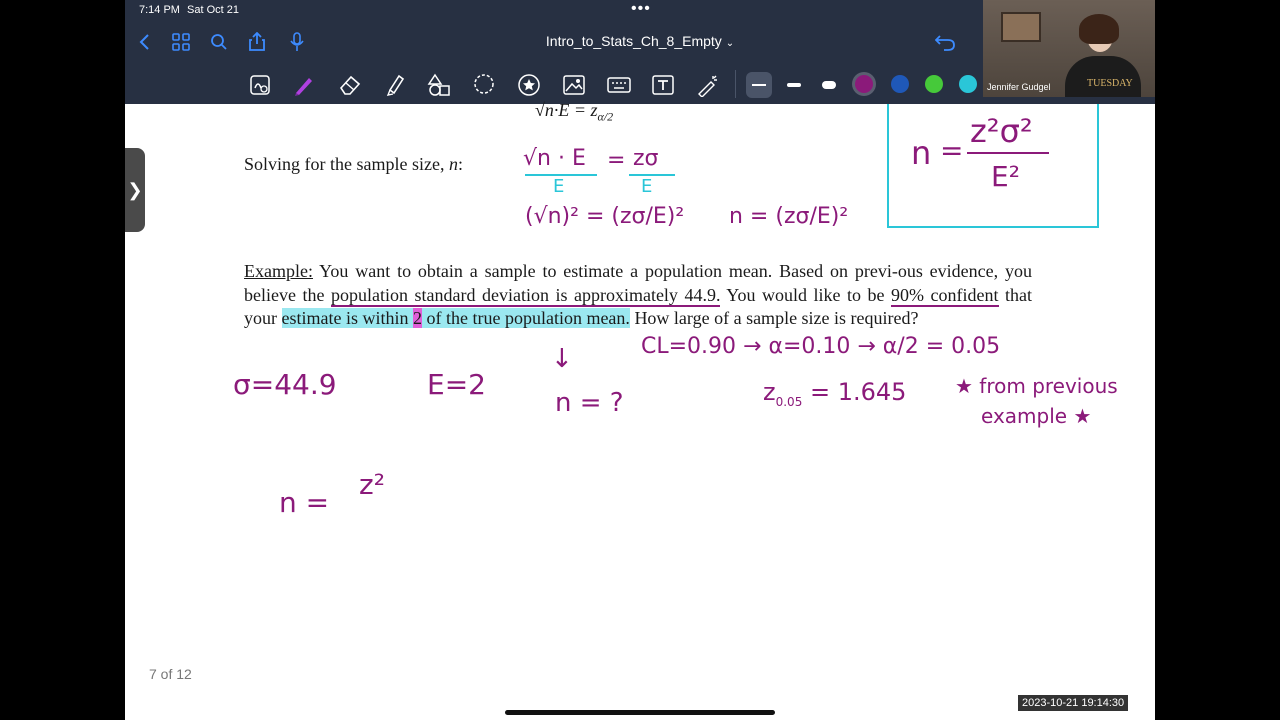 The image size is (1280, 720). I want to click on status-time: 7:14 PM, so click(159, 10).